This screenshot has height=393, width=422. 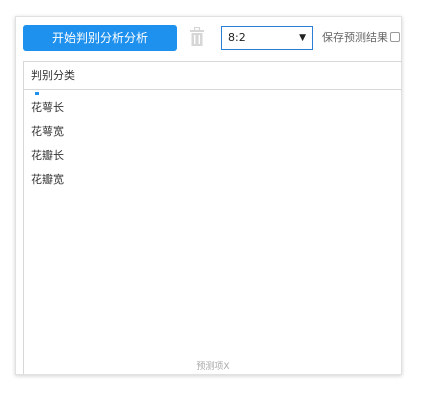 I want to click on predictor-zone-label: 预测项X, so click(x=213, y=367).